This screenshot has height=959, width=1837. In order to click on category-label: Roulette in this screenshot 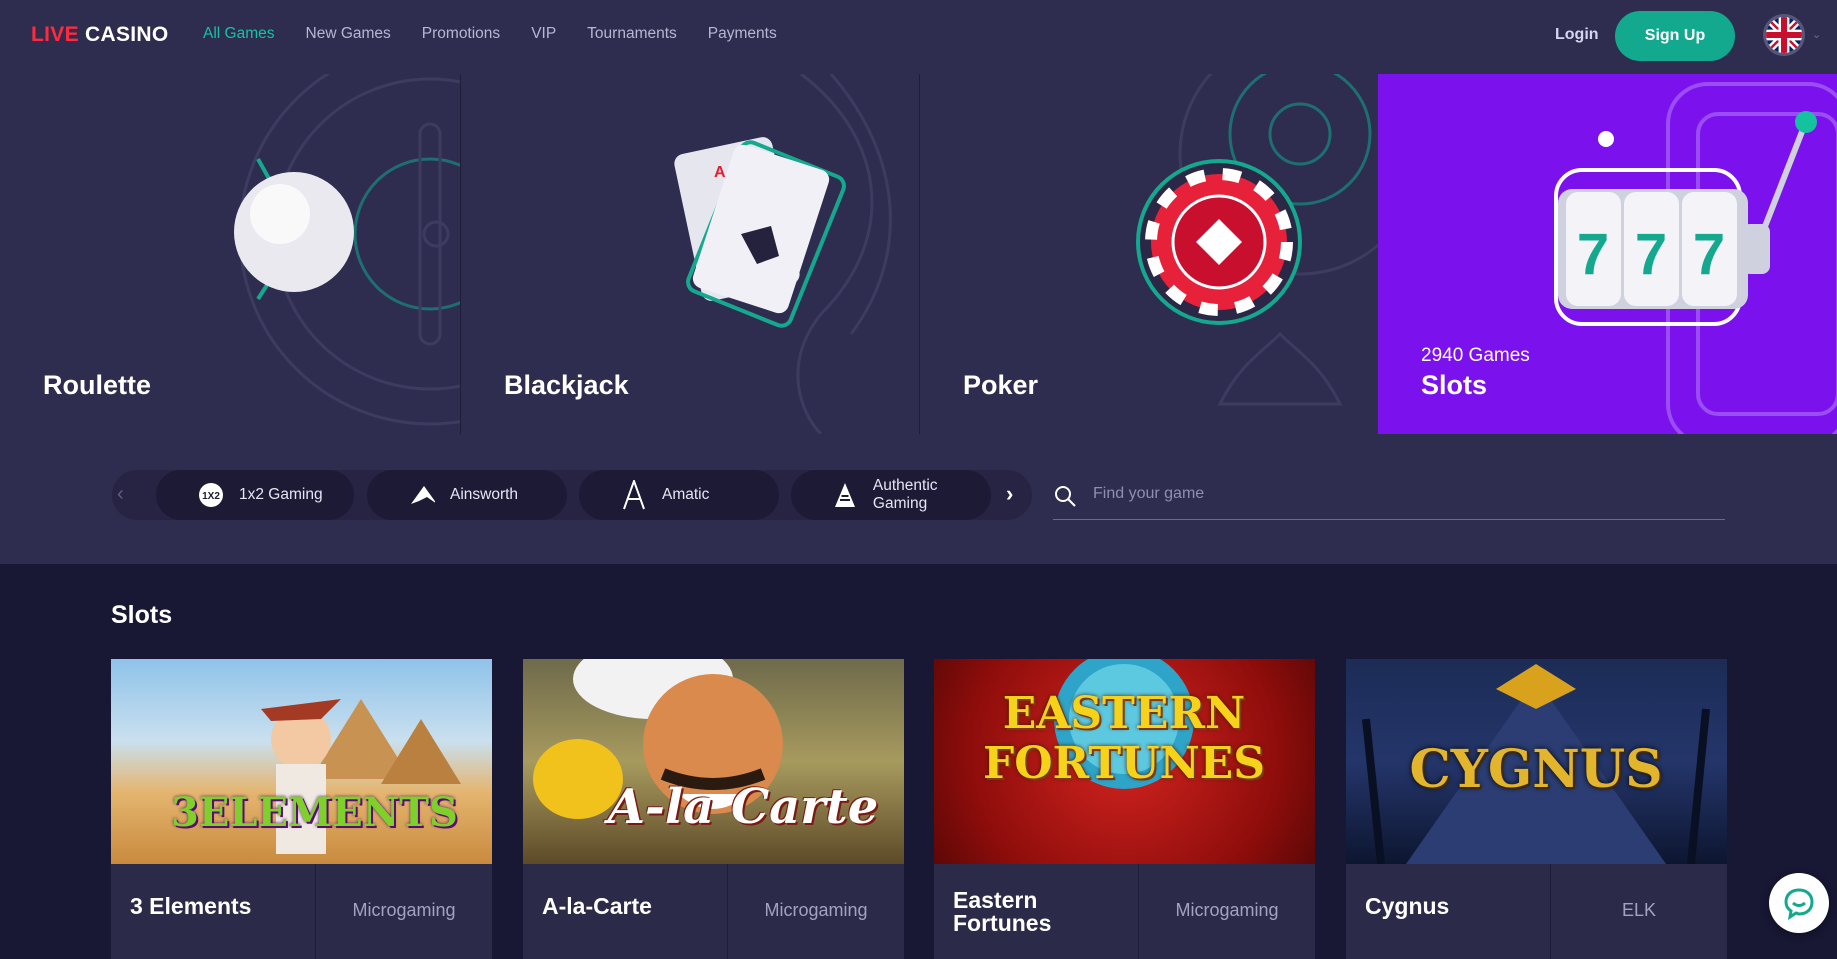, I will do `click(97, 385)`.